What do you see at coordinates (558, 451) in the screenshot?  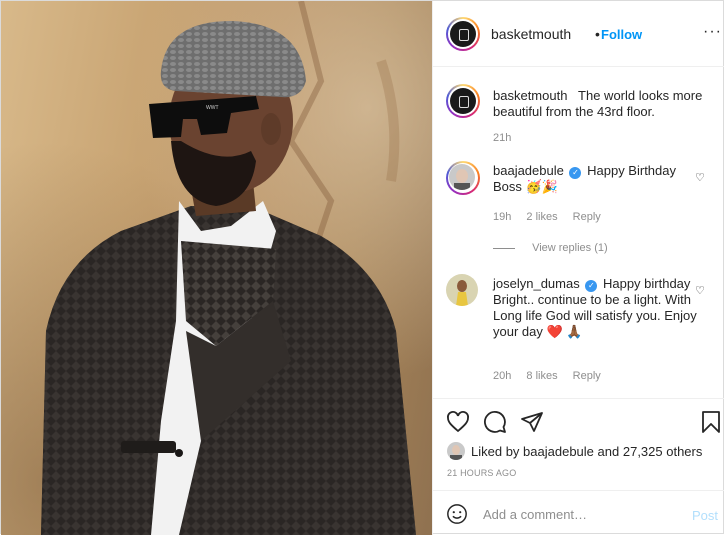 I see `liked-by-user: baajadebule` at bounding box center [558, 451].